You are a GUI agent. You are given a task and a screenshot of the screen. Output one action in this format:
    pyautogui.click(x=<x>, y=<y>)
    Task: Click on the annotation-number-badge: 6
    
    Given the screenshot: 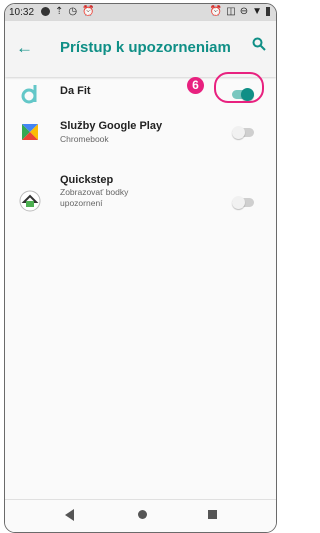 What is the action you would take?
    pyautogui.click(x=195, y=85)
    